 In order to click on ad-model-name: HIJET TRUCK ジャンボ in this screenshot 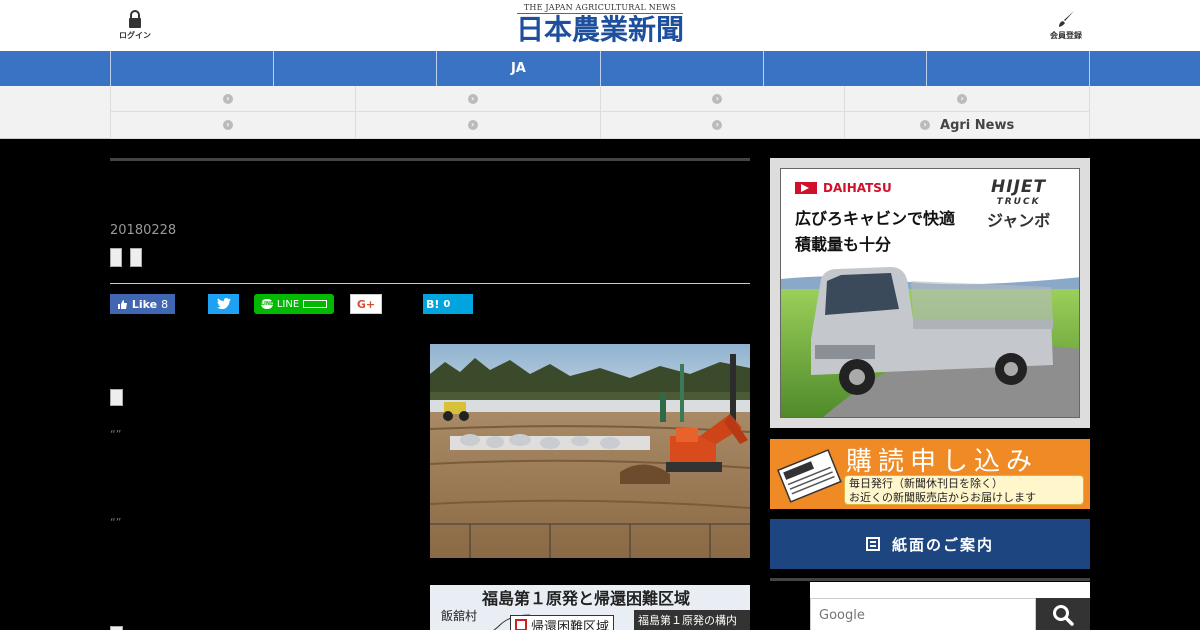, I will do `click(1018, 204)`.